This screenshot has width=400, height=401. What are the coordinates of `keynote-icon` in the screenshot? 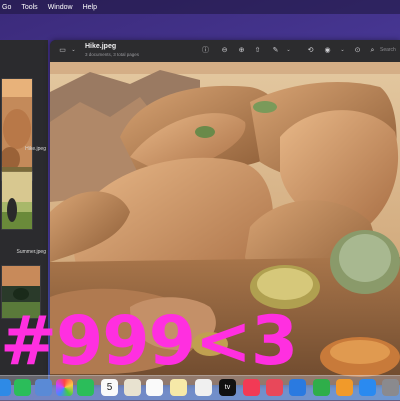 It's located at (297, 387).